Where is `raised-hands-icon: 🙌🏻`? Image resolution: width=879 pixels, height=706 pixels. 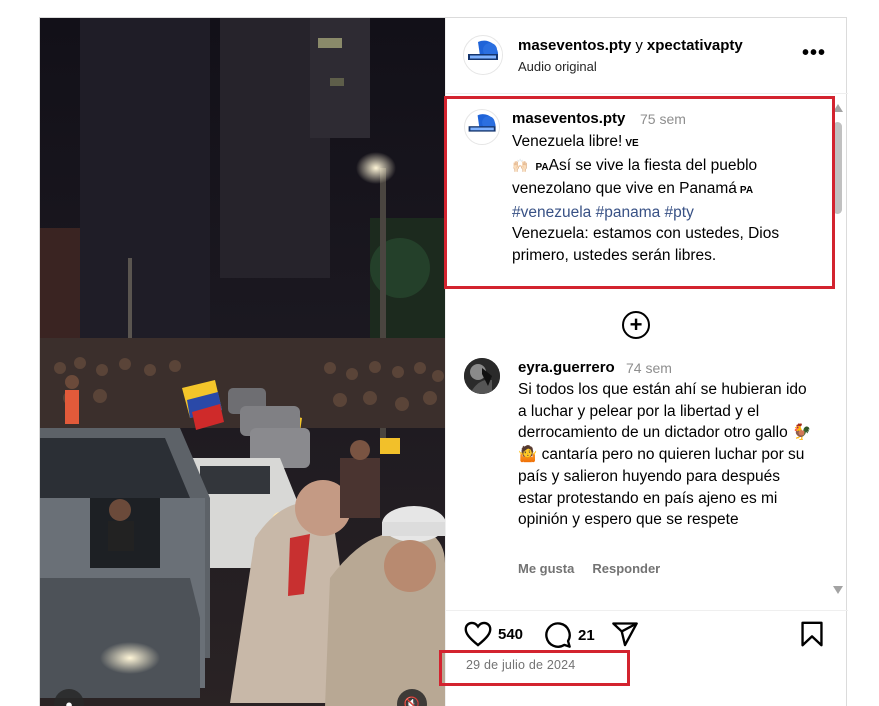 raised-hands-icon: 🙌🏻 is located at coordinates (520, 165).